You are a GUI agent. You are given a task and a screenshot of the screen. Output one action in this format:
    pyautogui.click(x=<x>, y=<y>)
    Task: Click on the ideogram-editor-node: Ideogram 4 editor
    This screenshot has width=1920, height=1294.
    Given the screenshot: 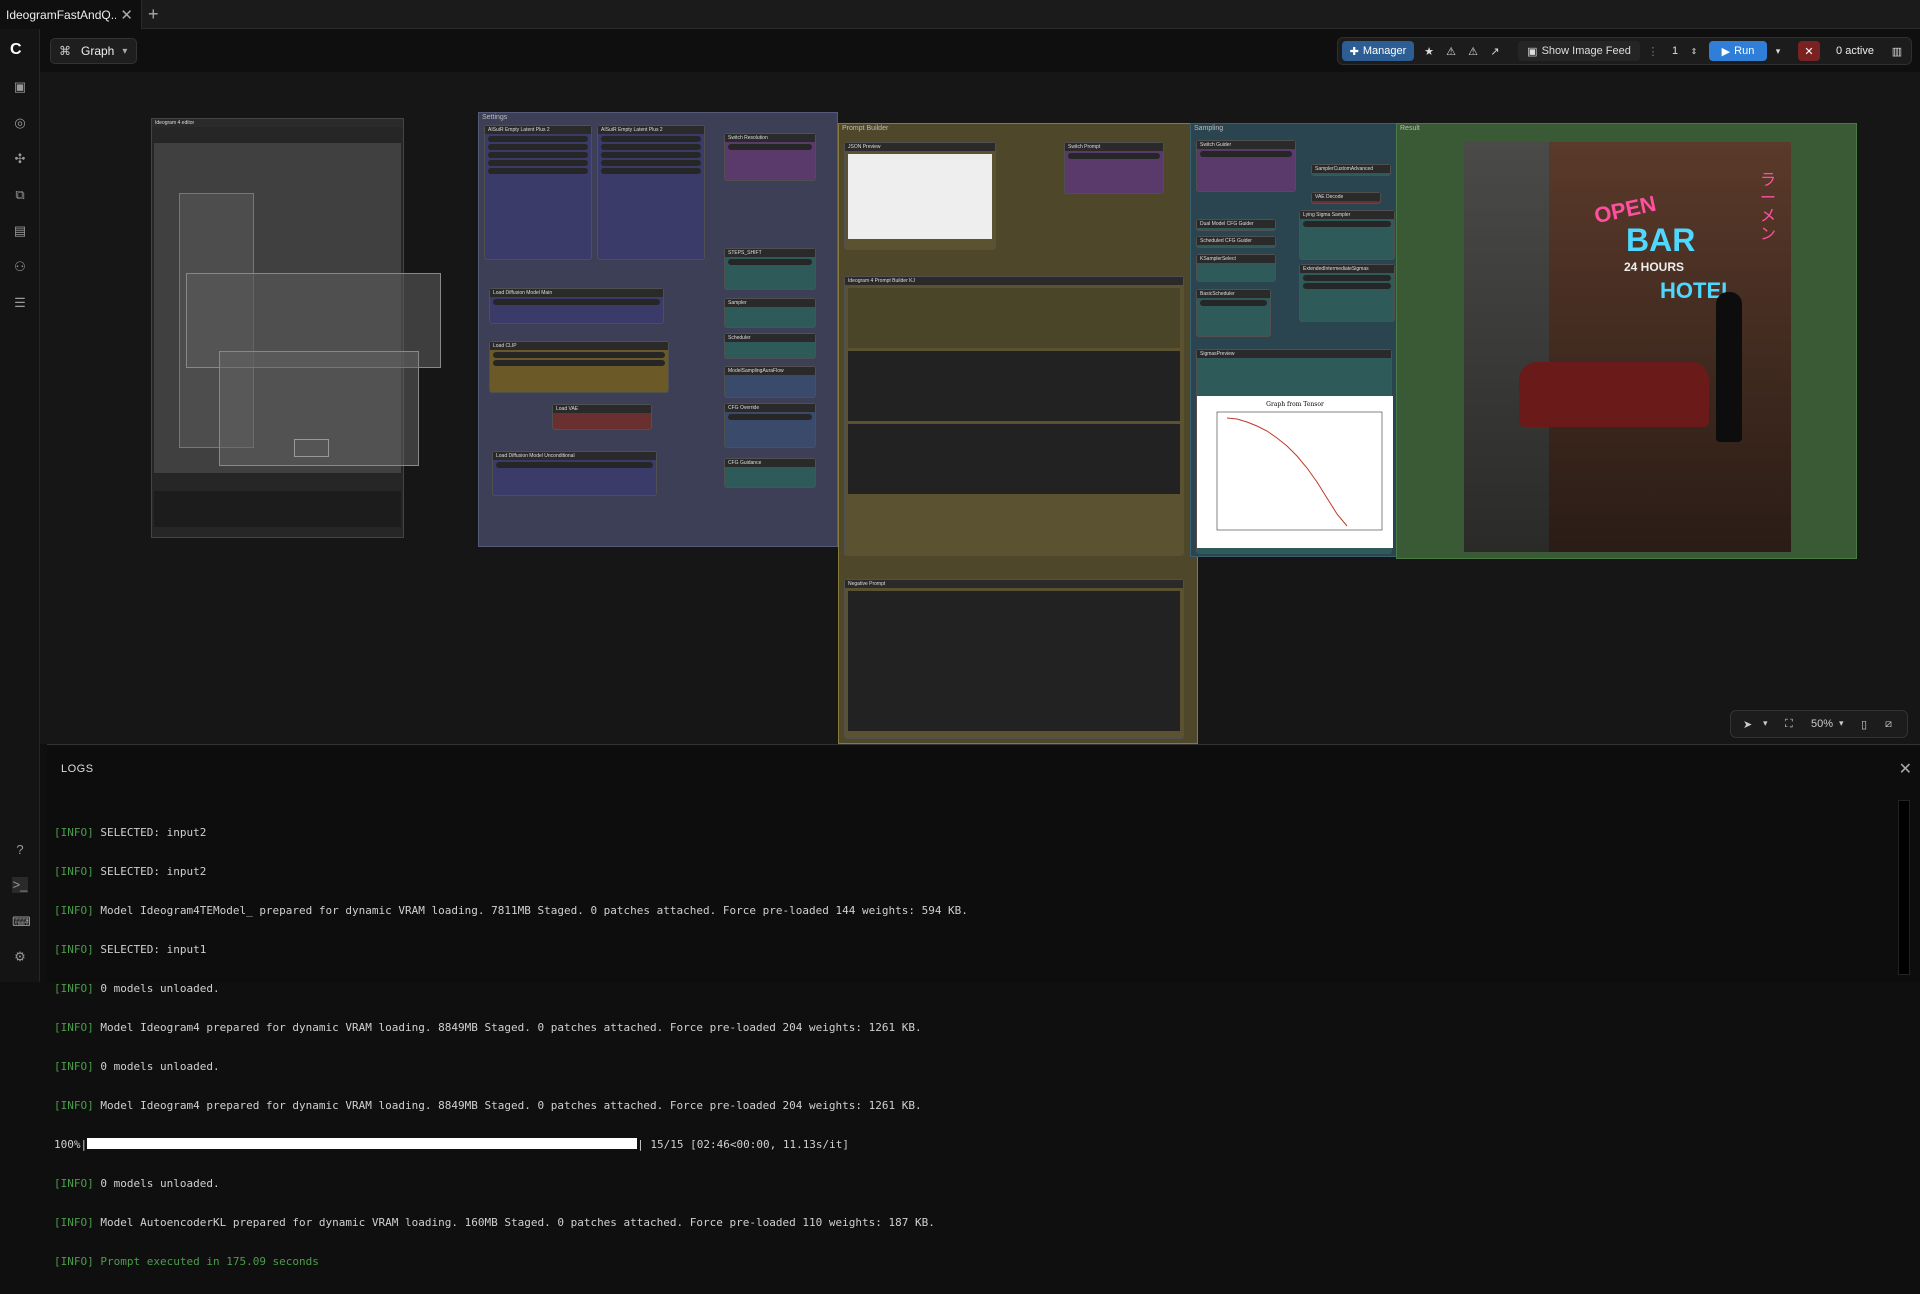 What is the action you would take?
    pyautogui.click(x=296, y=328)
    